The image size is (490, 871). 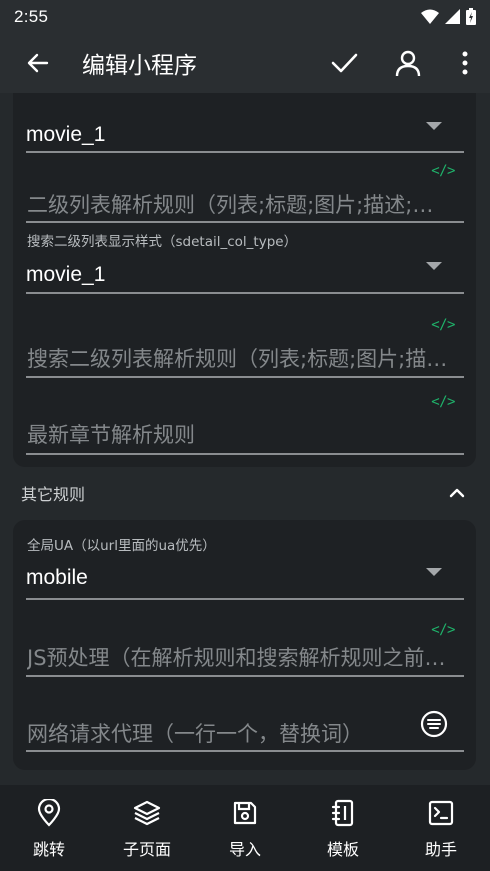 I want to click on nav-item-subpage: 子页面, so click(x=147, y=828).